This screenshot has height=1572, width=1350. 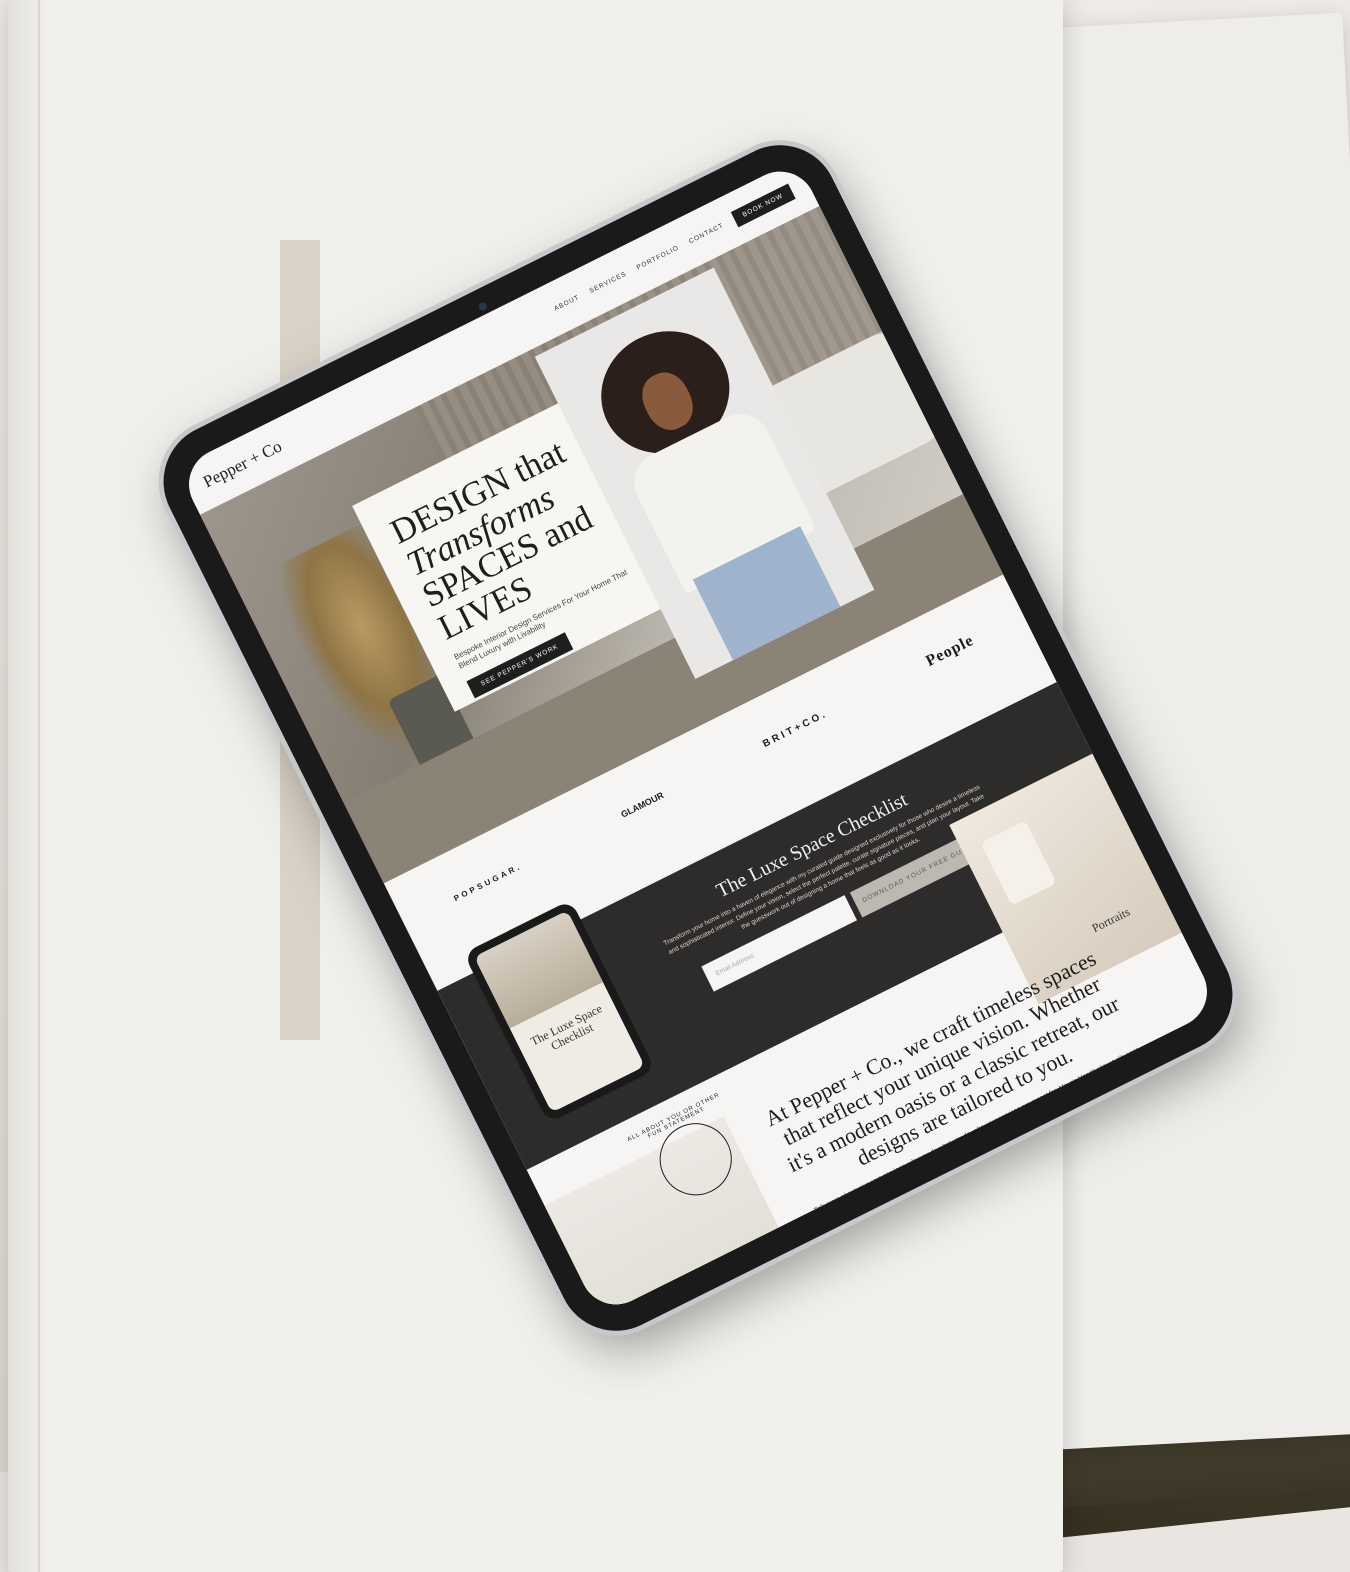 I want to click on press-logo-people: People, so click(x=950, y=651).